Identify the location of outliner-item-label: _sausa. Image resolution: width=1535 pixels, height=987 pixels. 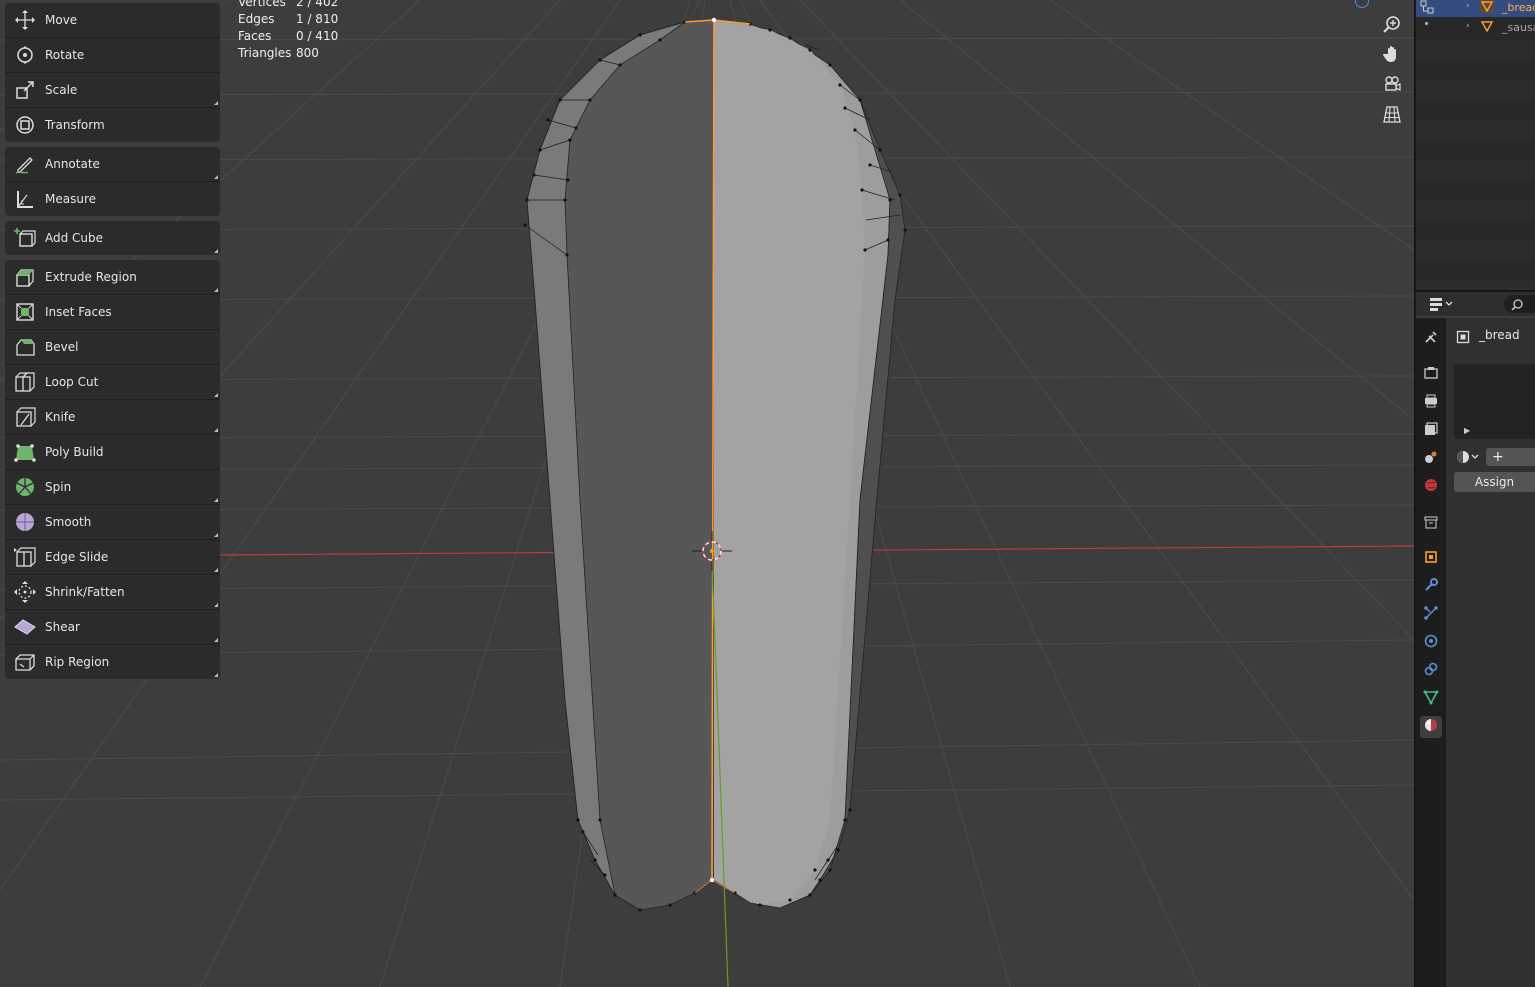
(1518, 27).